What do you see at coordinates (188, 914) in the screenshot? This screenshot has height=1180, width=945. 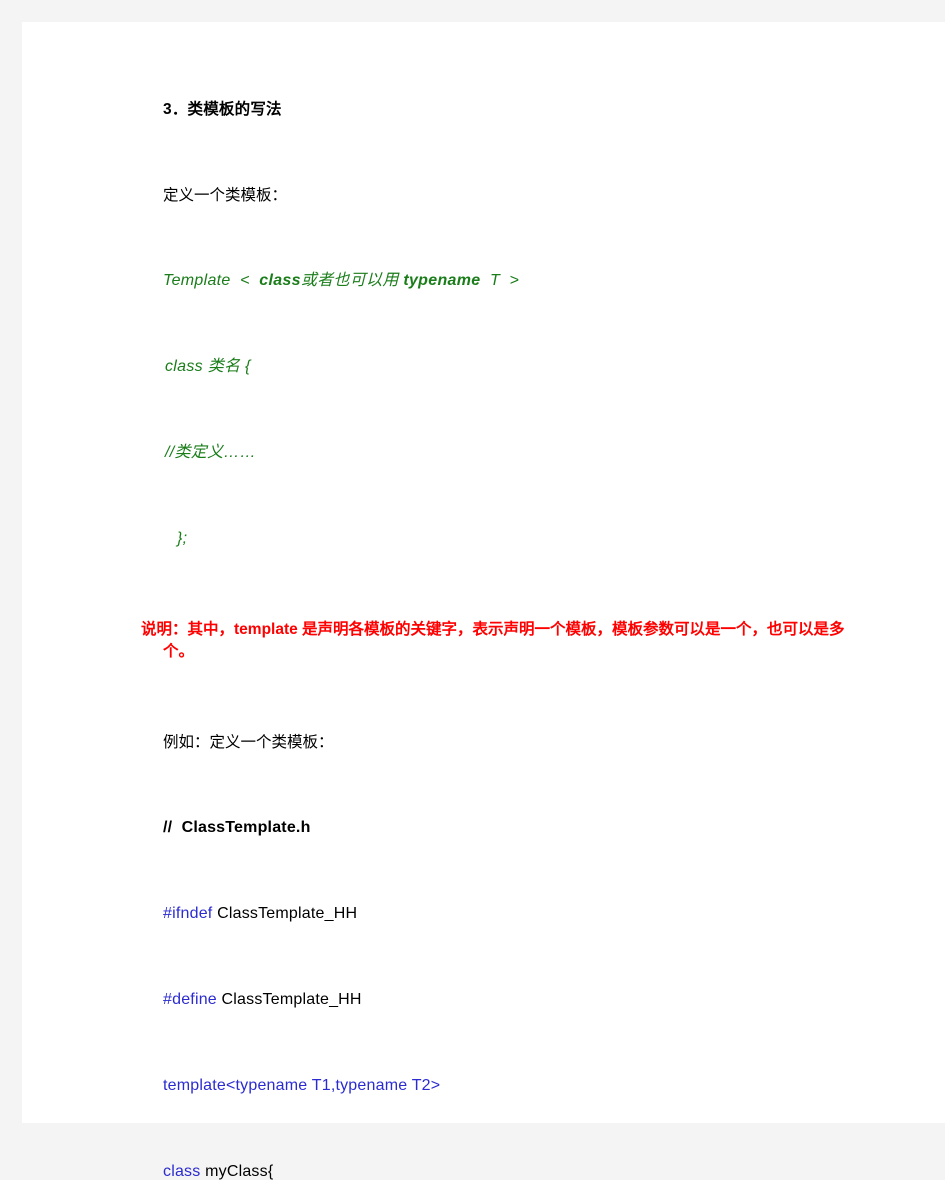 I see `code-directive-ifndef: #ifndef` at bounding box center [188, 914].